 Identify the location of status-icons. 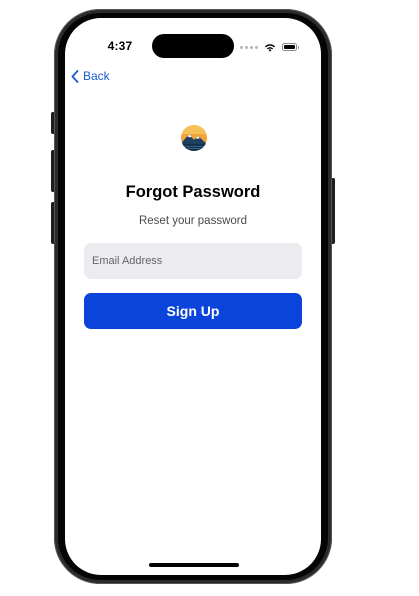
(269, 47).